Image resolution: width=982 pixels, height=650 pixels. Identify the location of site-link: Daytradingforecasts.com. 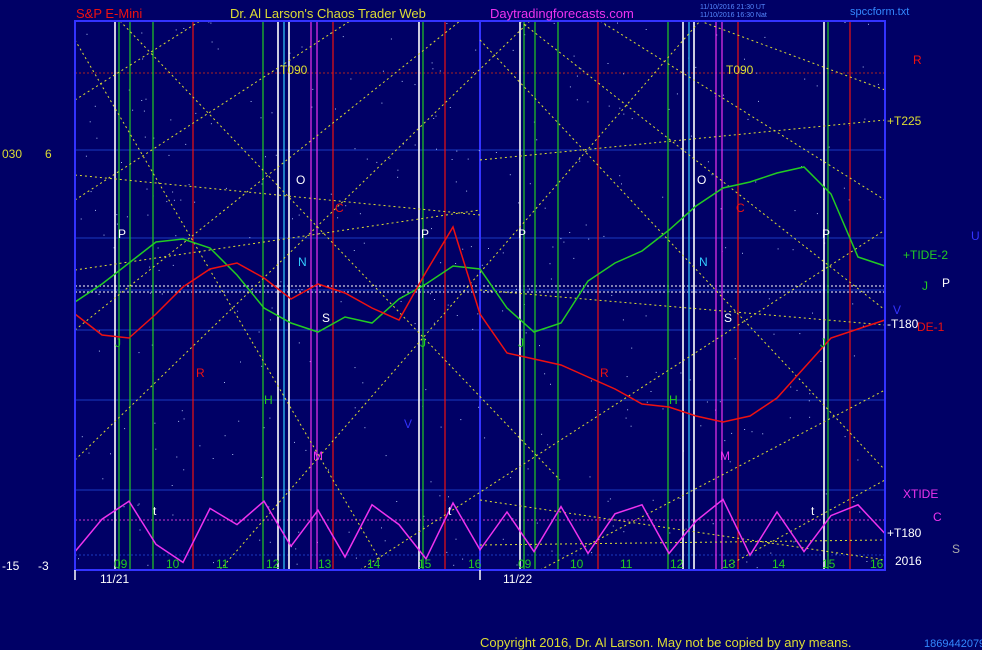
(562, 13).